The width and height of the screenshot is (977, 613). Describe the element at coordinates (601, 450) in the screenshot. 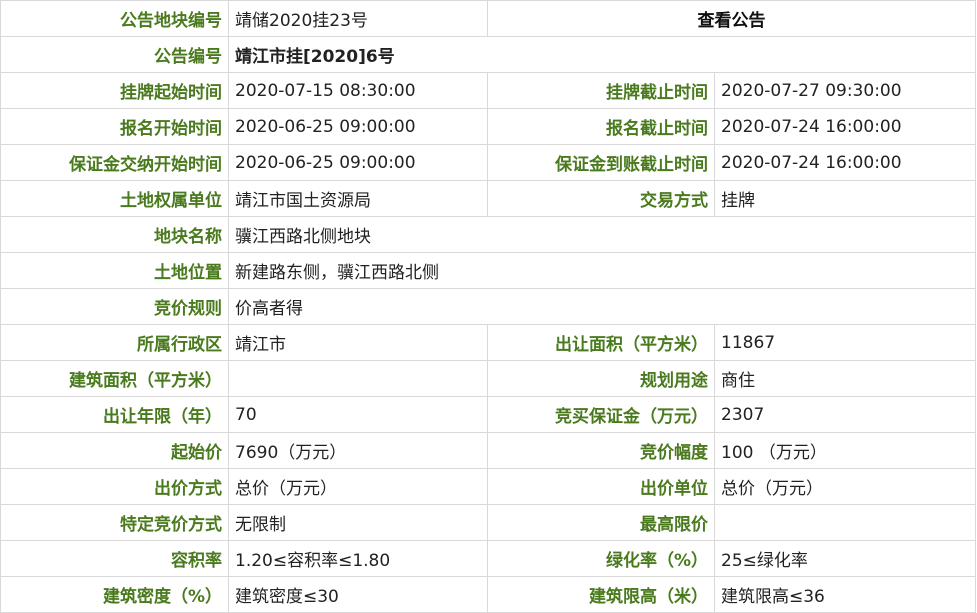

I see `label-bid-increment: 竞价幅度` at that location.